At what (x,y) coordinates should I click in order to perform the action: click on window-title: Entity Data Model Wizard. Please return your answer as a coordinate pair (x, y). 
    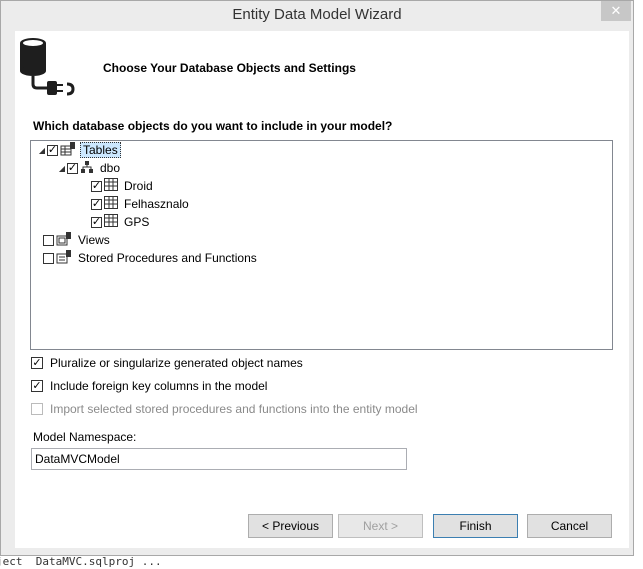
    Looking at the image, I should click on (317, 14).